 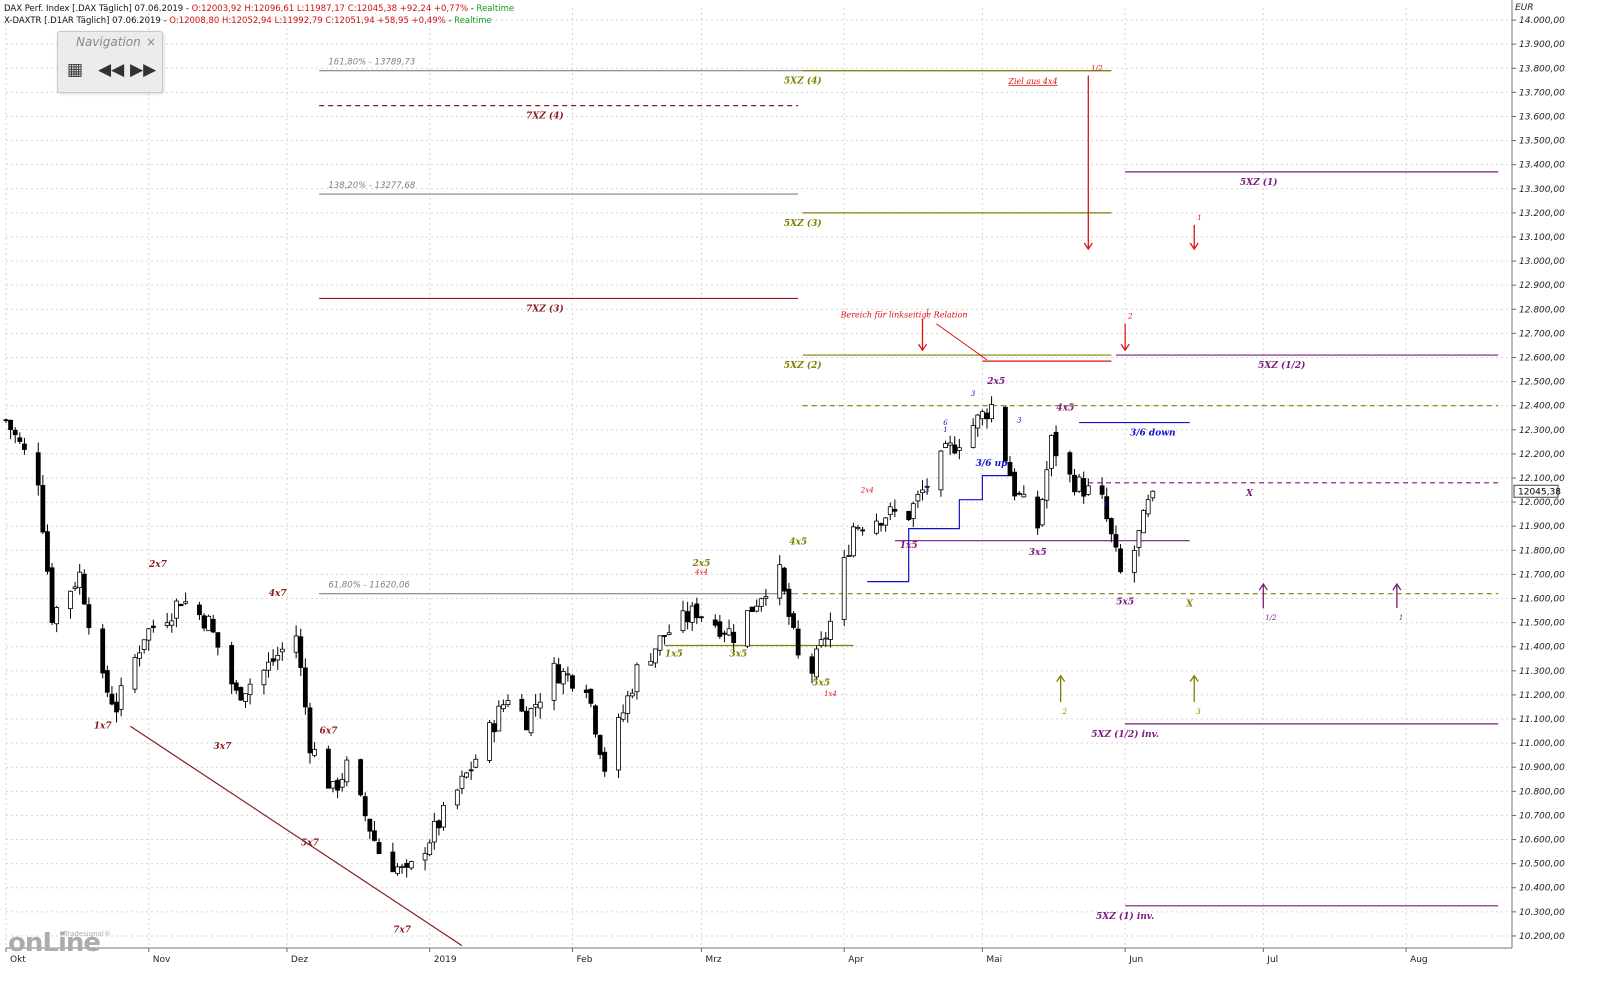 What do you see at coordinates (1542, 383) in the screenshot?
I see `y-tick-label: 12.500,00` at bounding box center [1542, 383].